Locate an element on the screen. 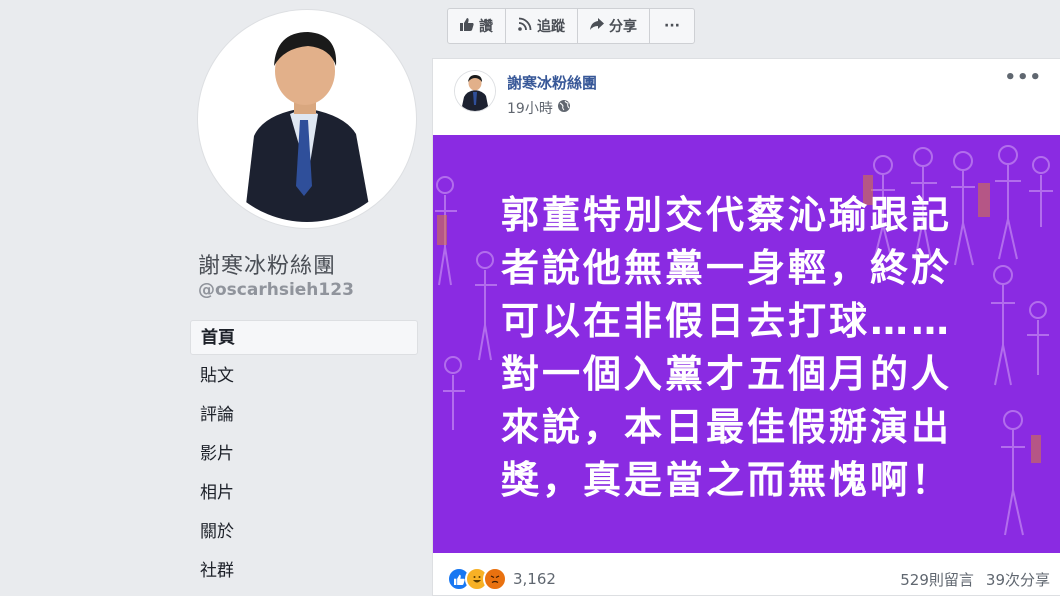 The image size is (1060, 596). more-options-button: ··· is located at coordinates (672, 26).